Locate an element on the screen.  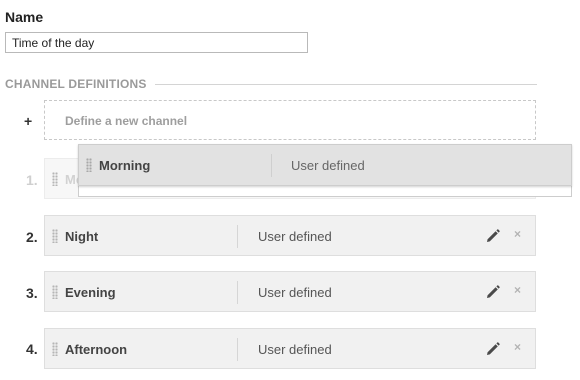
define-new-channel-button: Define a new channel is located at coordinates (290, 120).